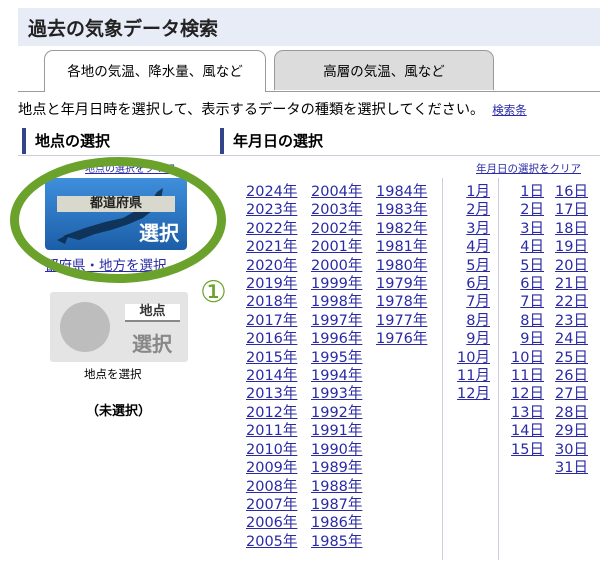 This screenshot has height=570, width=600. What do you see at coordinates (271, 468) in the screenshot?
I see `year-link: 2009年` at bounding box center [271, 468].